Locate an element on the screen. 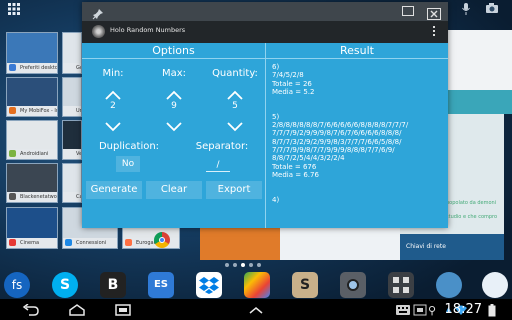 The image size is (512, 320). min-increment-chevron-up-icon is located at coordinates (113, 92).